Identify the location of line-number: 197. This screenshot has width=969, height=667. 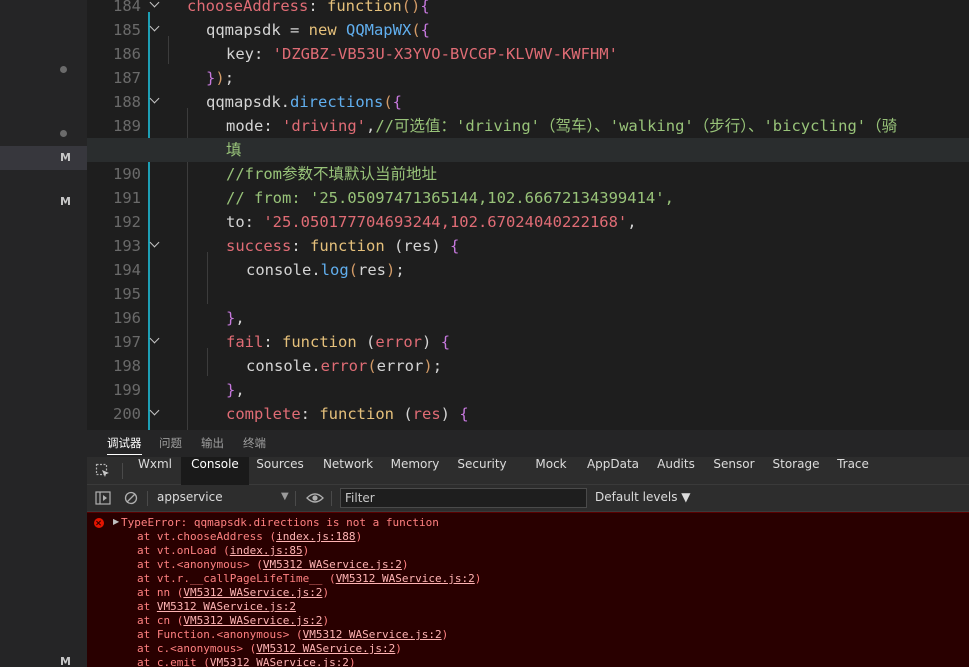
(127, 342).